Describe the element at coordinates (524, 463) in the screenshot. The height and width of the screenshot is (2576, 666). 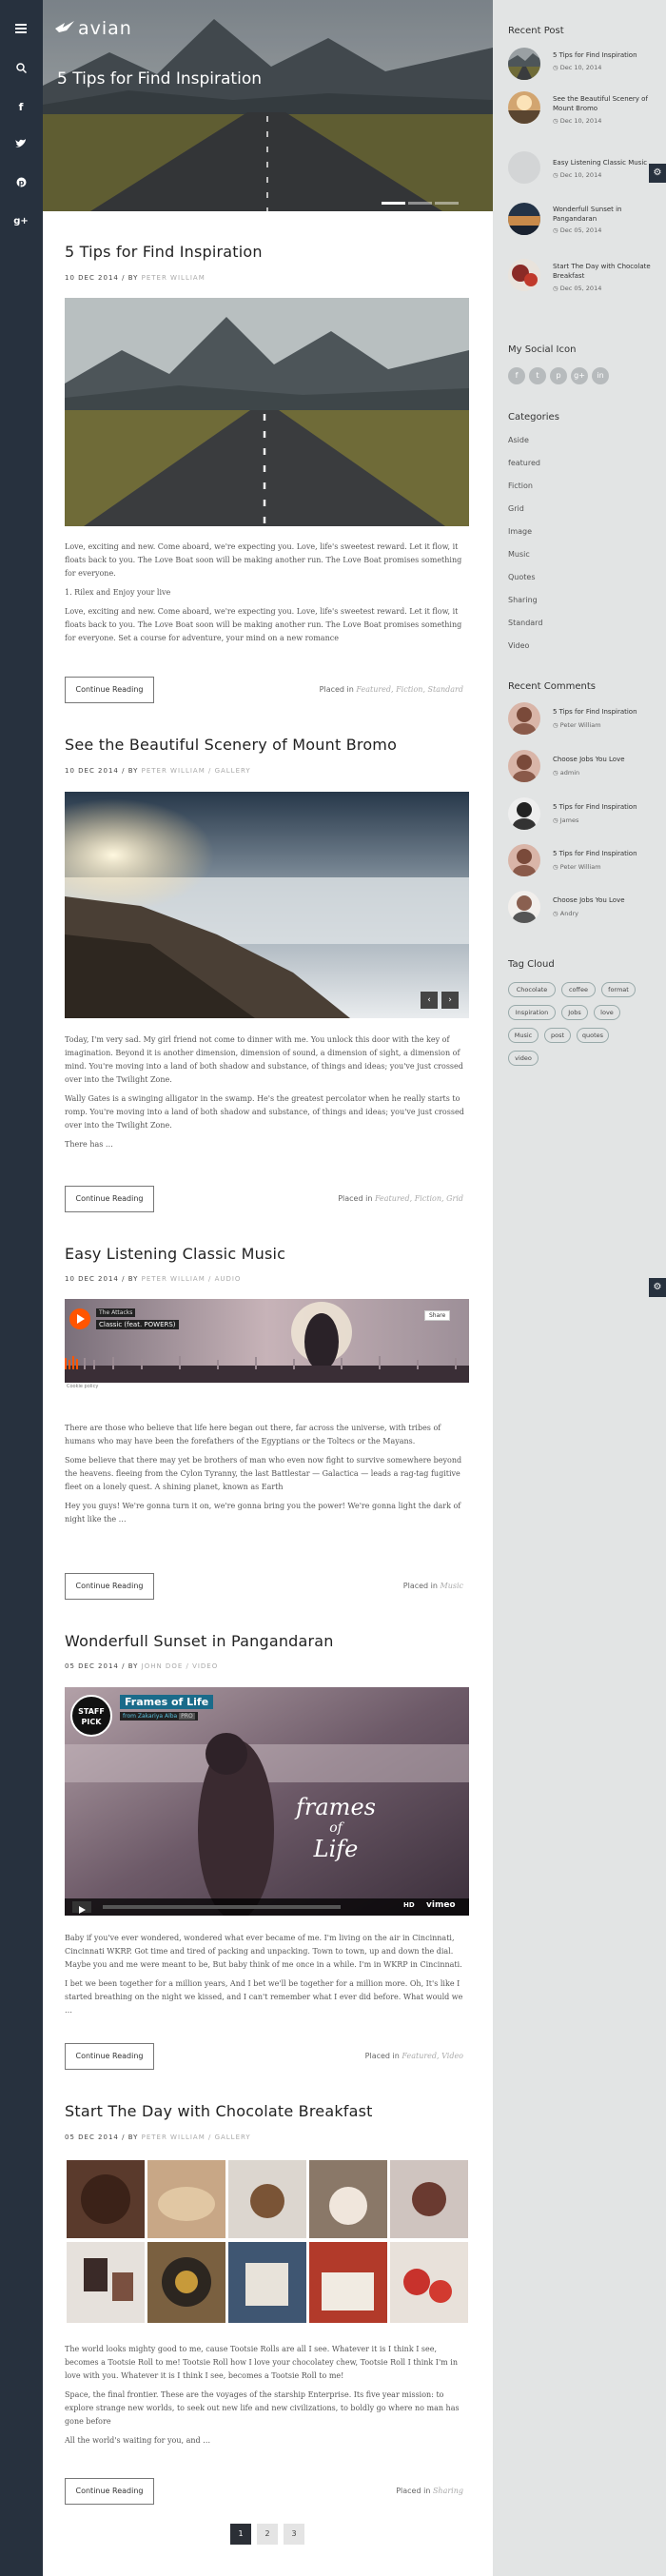
I see `category-item: featured` at that location.